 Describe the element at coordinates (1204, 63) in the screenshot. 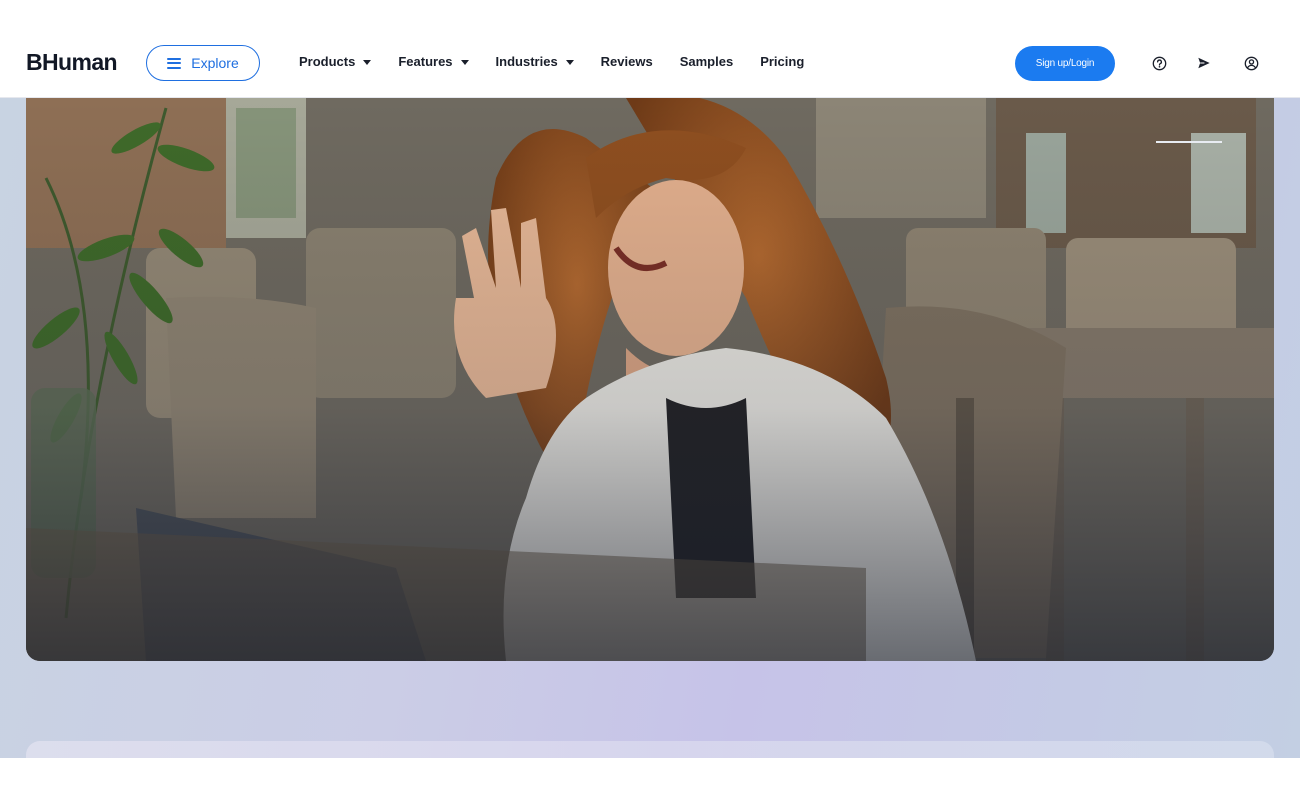

I see `send-icon` at that location.